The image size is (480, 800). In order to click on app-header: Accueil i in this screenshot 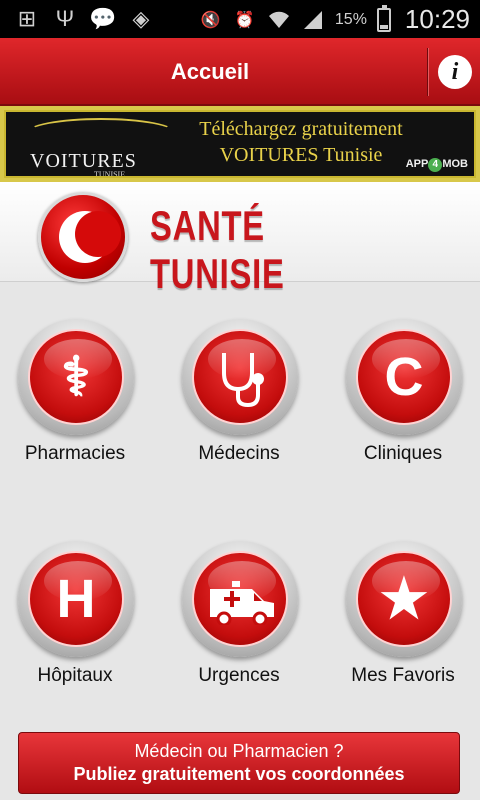, I will do `click(240, 72)`.